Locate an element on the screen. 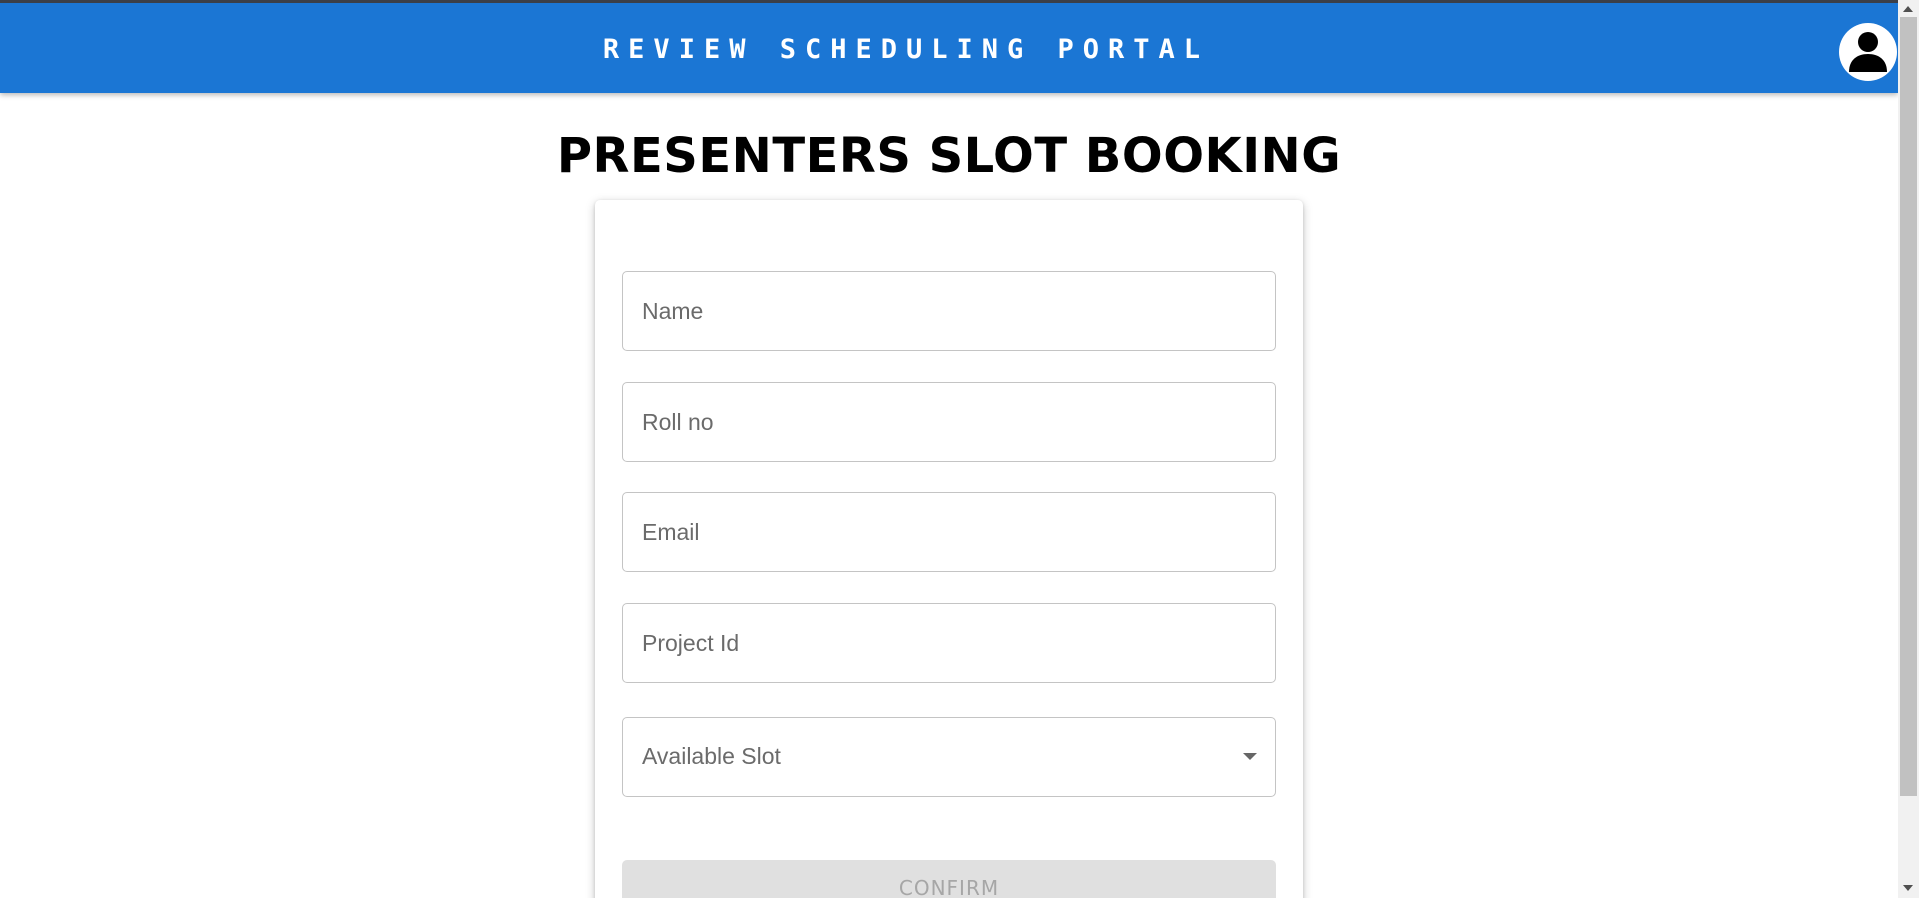 The width and height of the screenshot is (1919, 898). scroll-up-arrow-icon is located at coordinates (1908, 9).